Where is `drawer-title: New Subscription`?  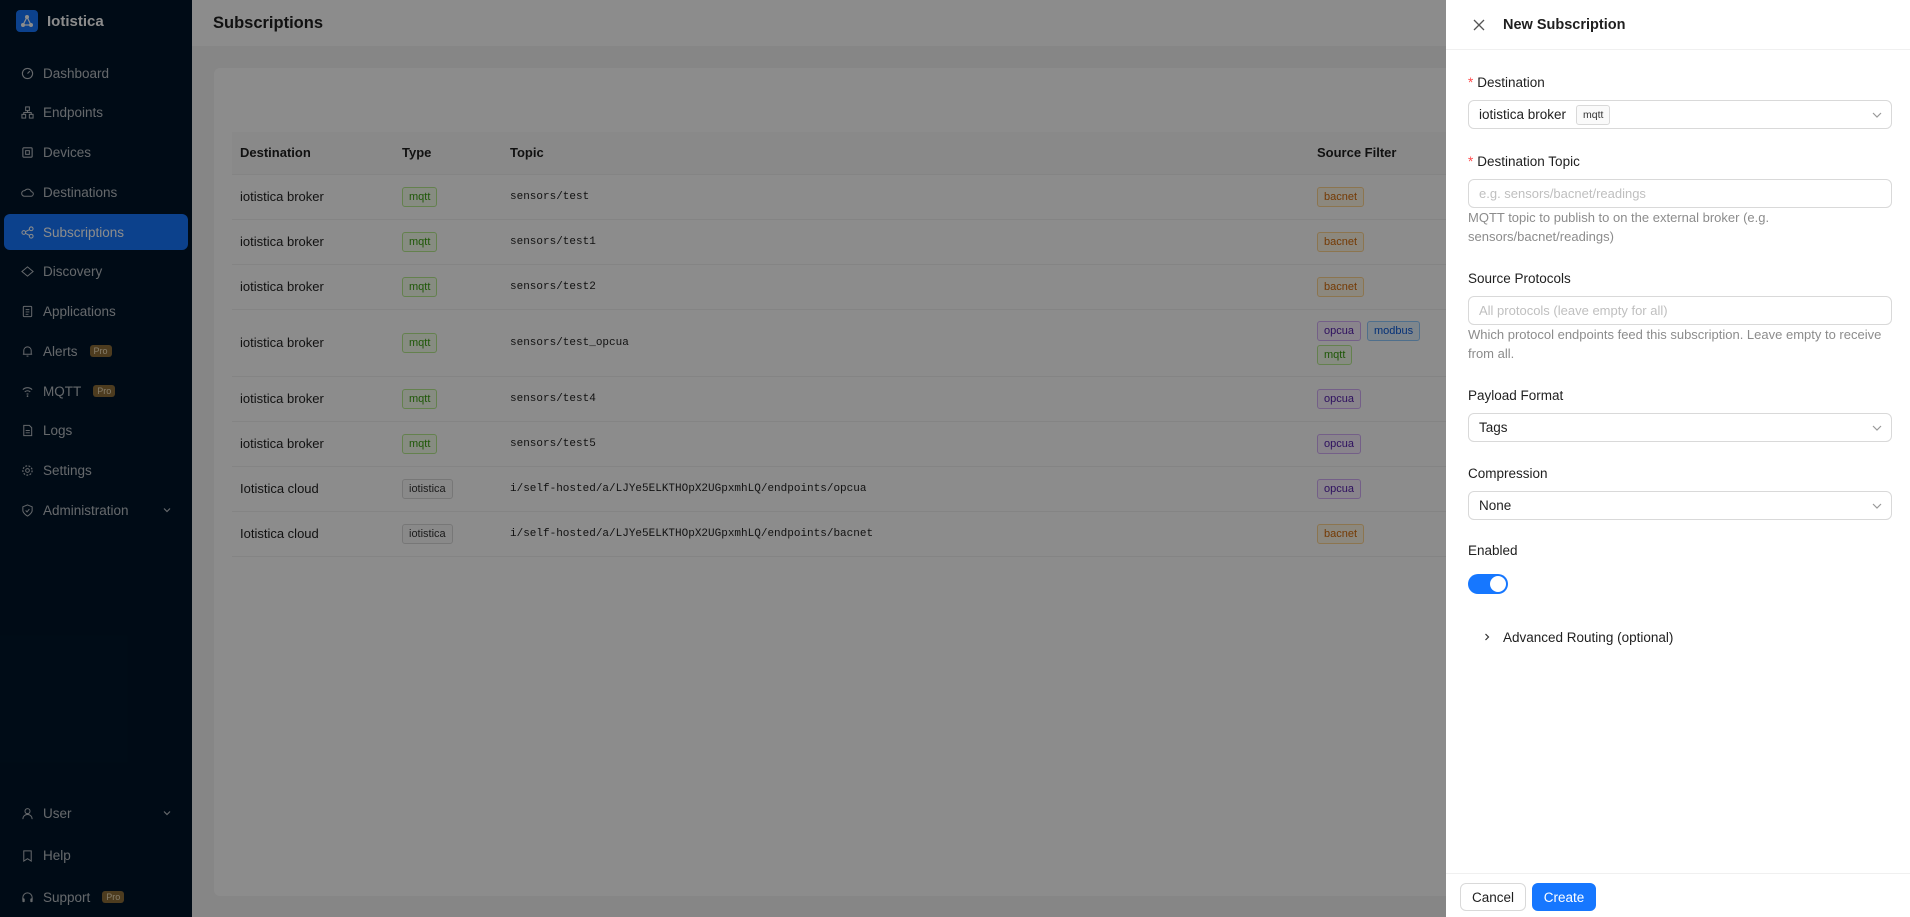
drawer-title: New Subscription is located at coordinates (1564, 24).